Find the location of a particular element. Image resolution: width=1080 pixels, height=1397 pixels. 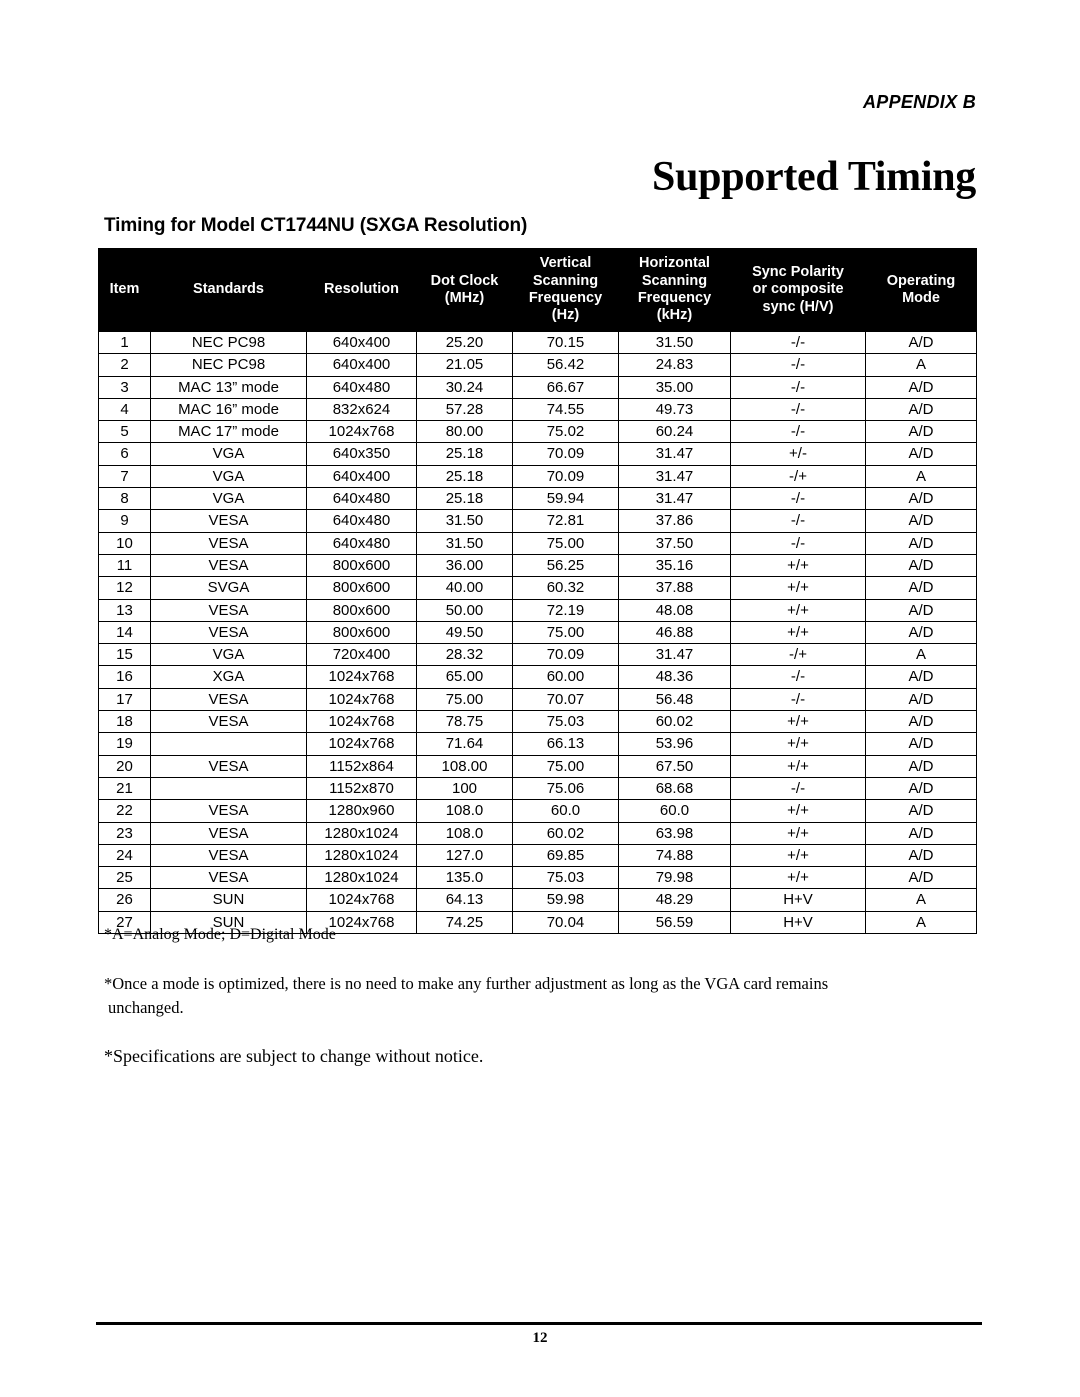

appendix-label: APPENDIX B is located at coordinates (919, 102).